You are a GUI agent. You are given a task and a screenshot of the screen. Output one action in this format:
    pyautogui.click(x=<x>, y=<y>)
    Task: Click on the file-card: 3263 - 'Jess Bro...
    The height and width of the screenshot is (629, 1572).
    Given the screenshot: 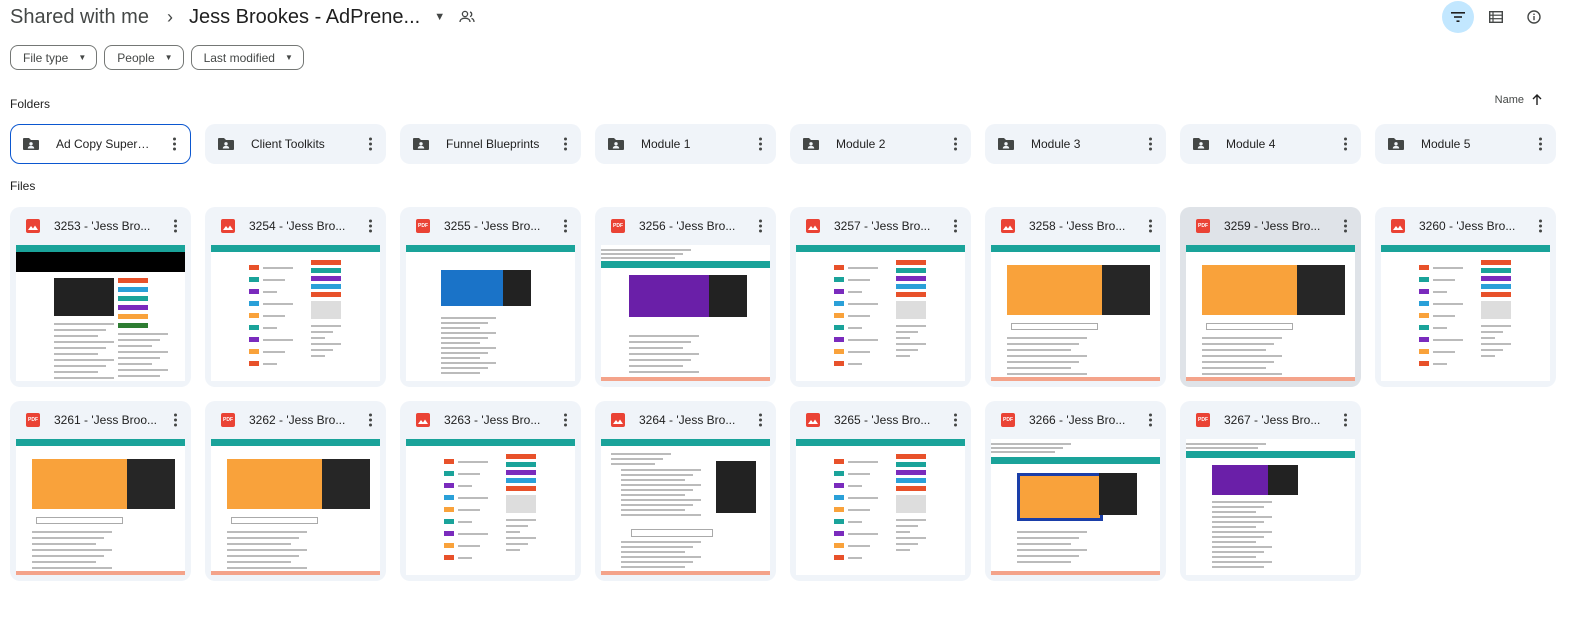 What is the action you would take?
    pyautogui.click(x=490, y=491)
    